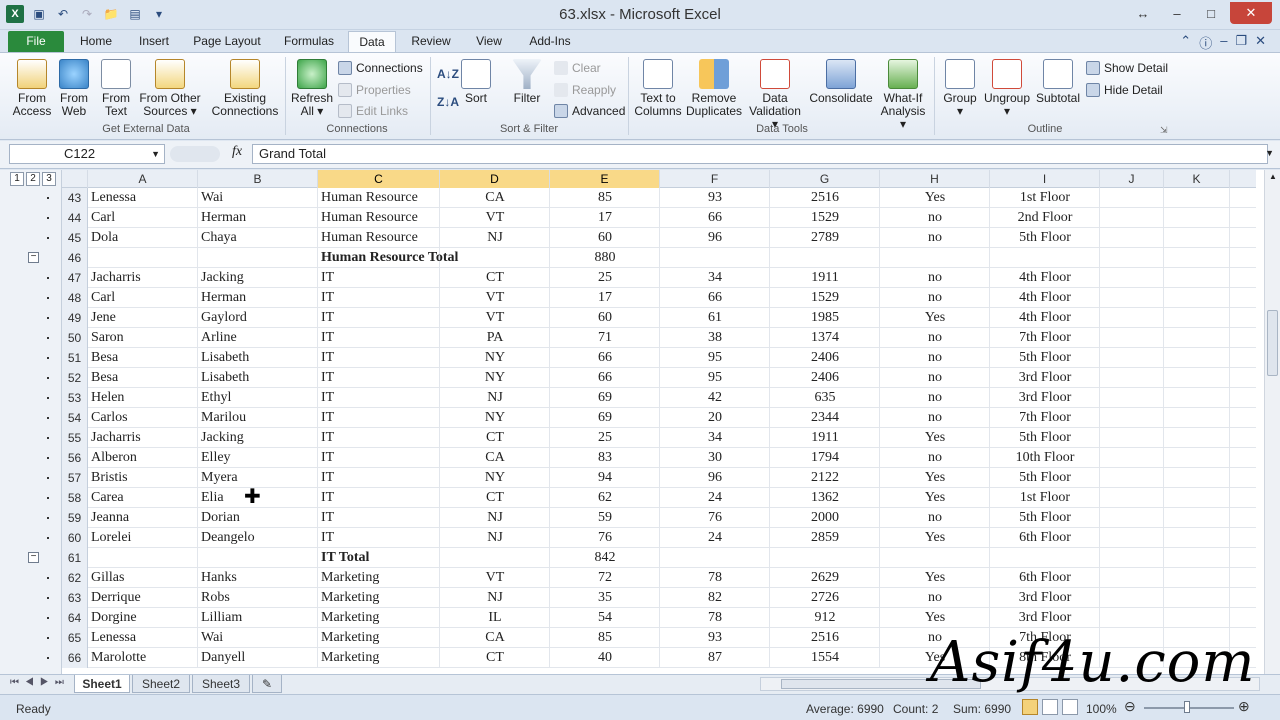 The image size is (1280, 720). Describe the element at coordinates (605, 258) in the screenshot. I see `cell-e: 880` at that location.